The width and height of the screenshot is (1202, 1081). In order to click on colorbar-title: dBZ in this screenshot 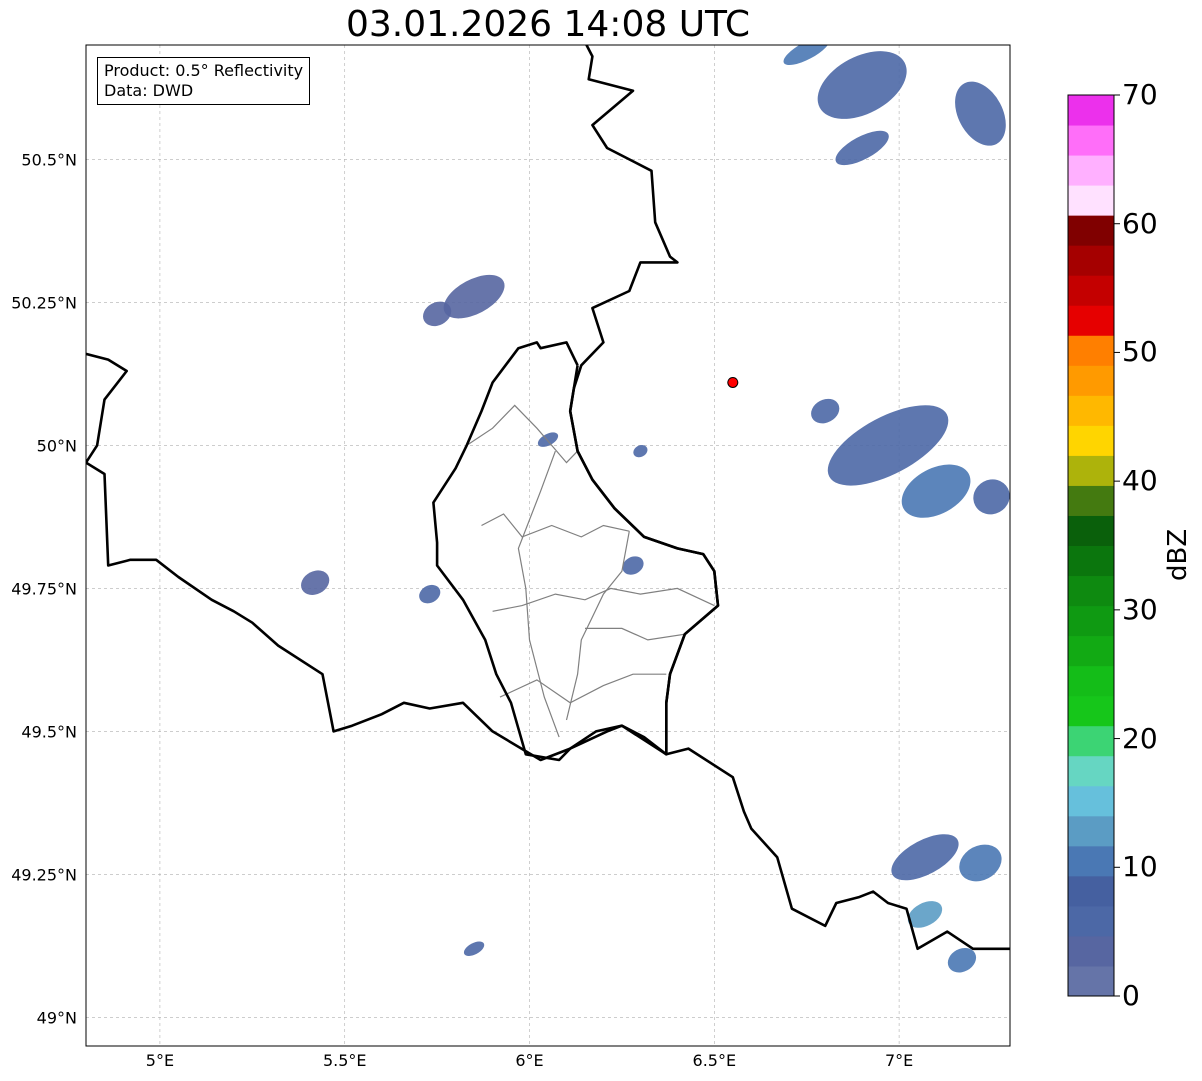, I will do `click(1178, 550)`.